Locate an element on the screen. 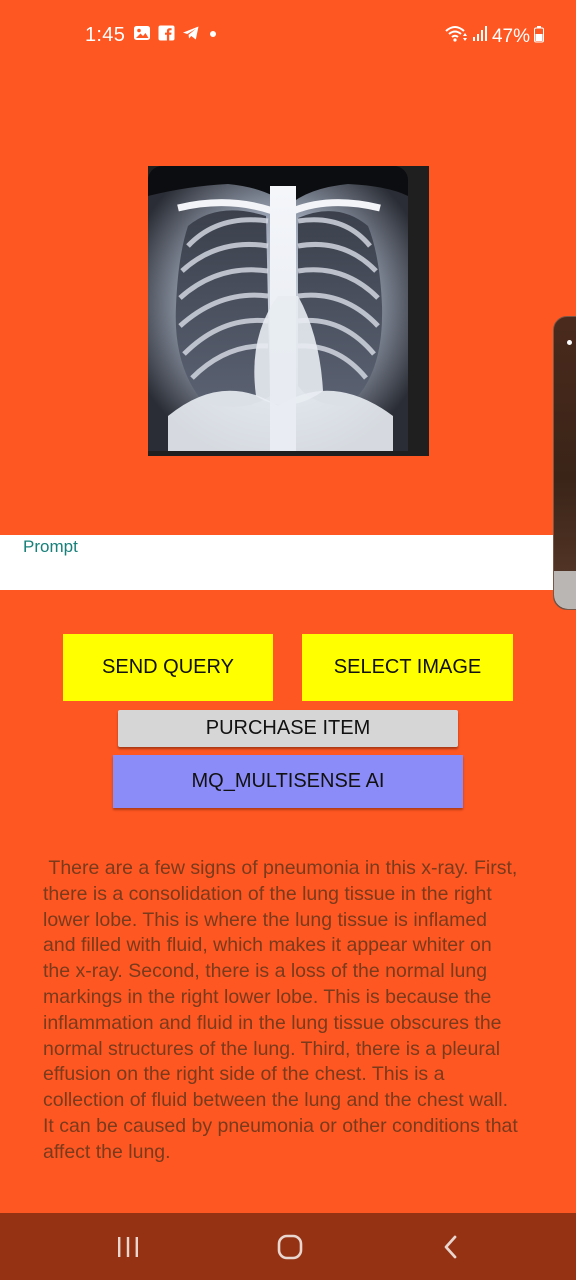  multisense-ai-button: MQ_MULTISENSE AI is located at coordinates (288, 781).